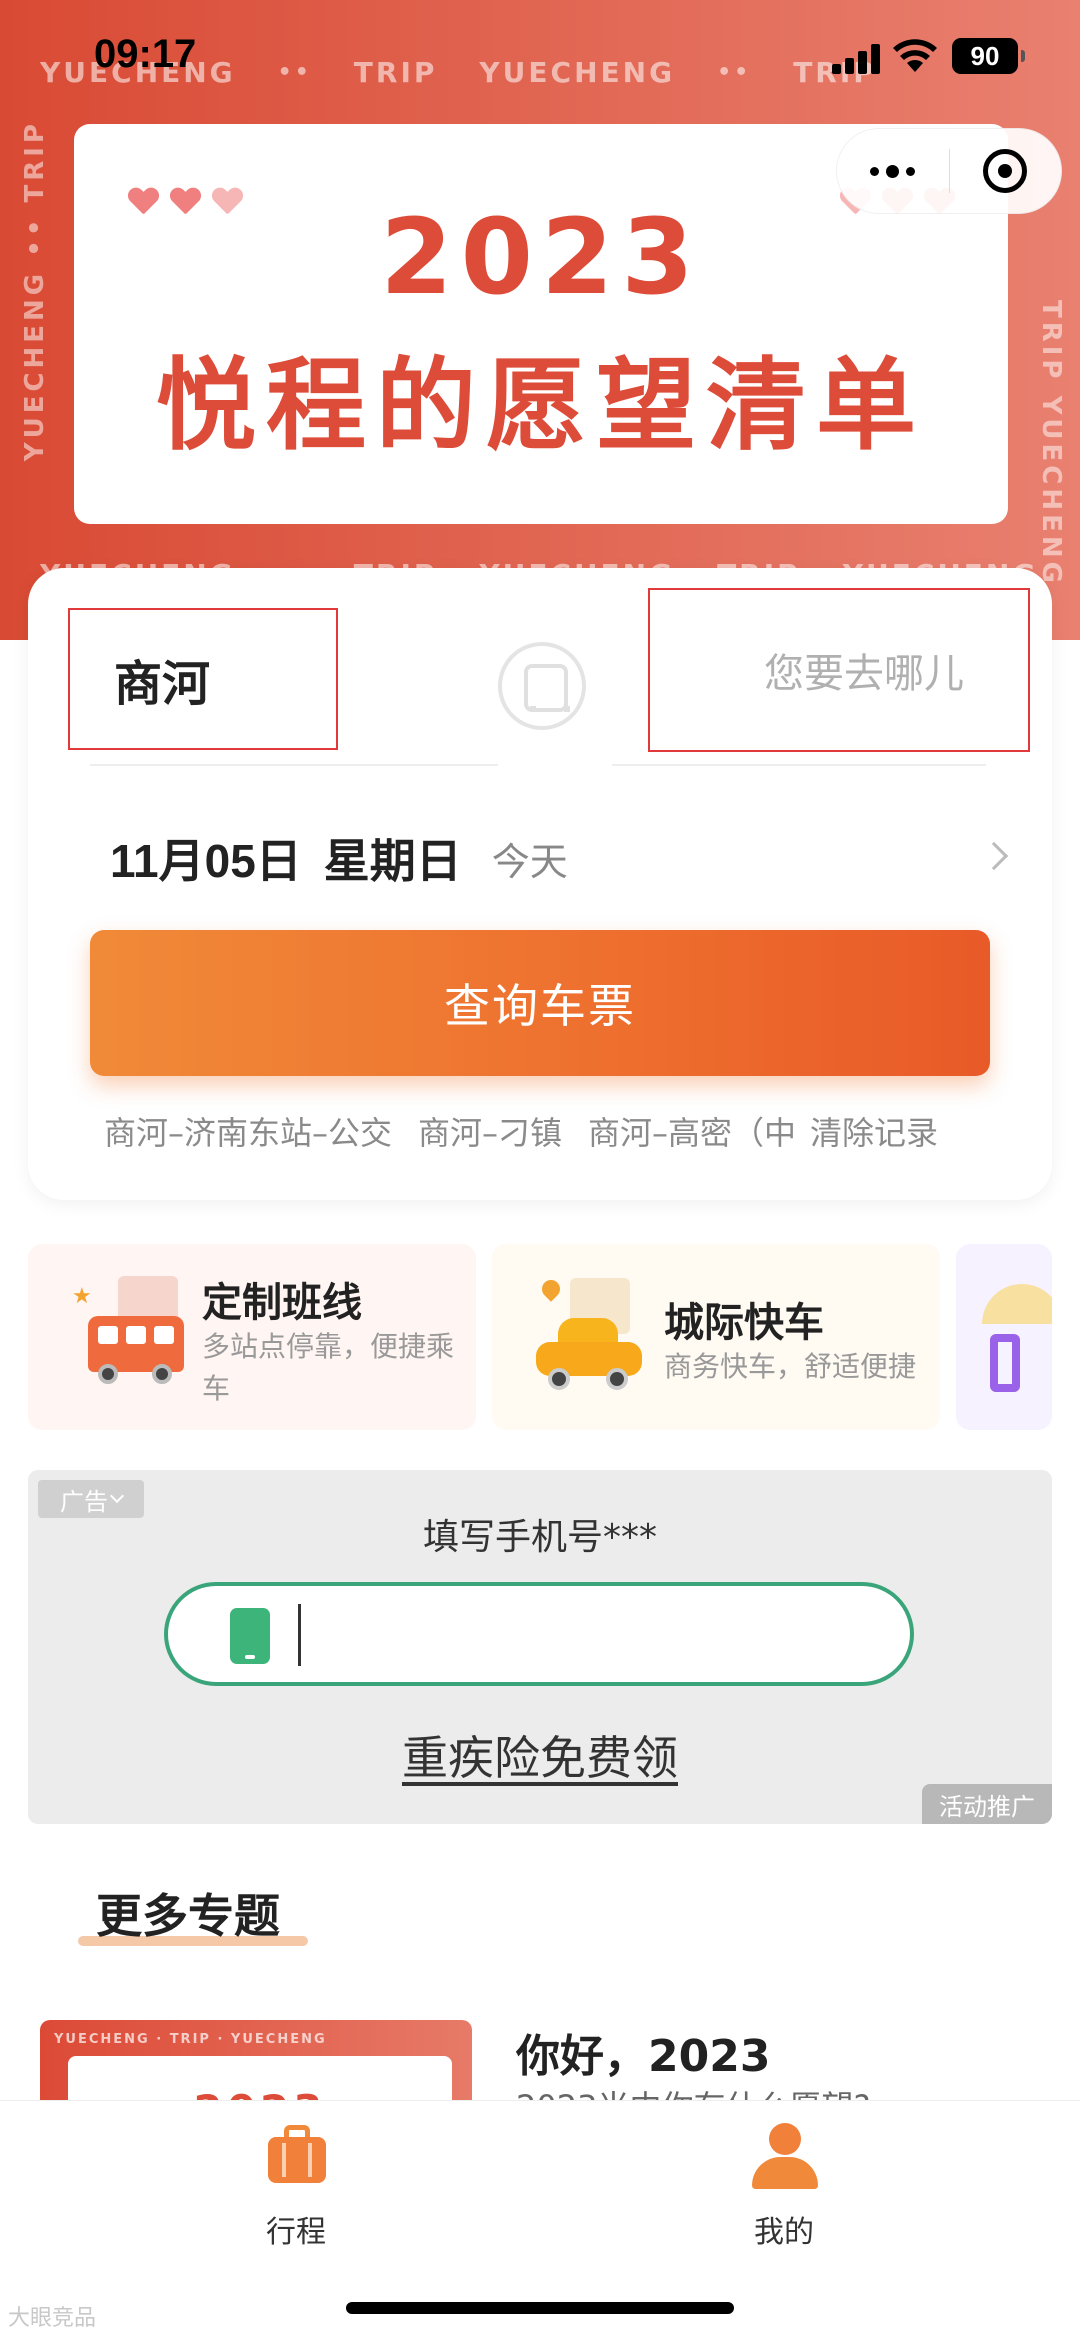  I want to click on taxi-icon, so click(591, 1336).